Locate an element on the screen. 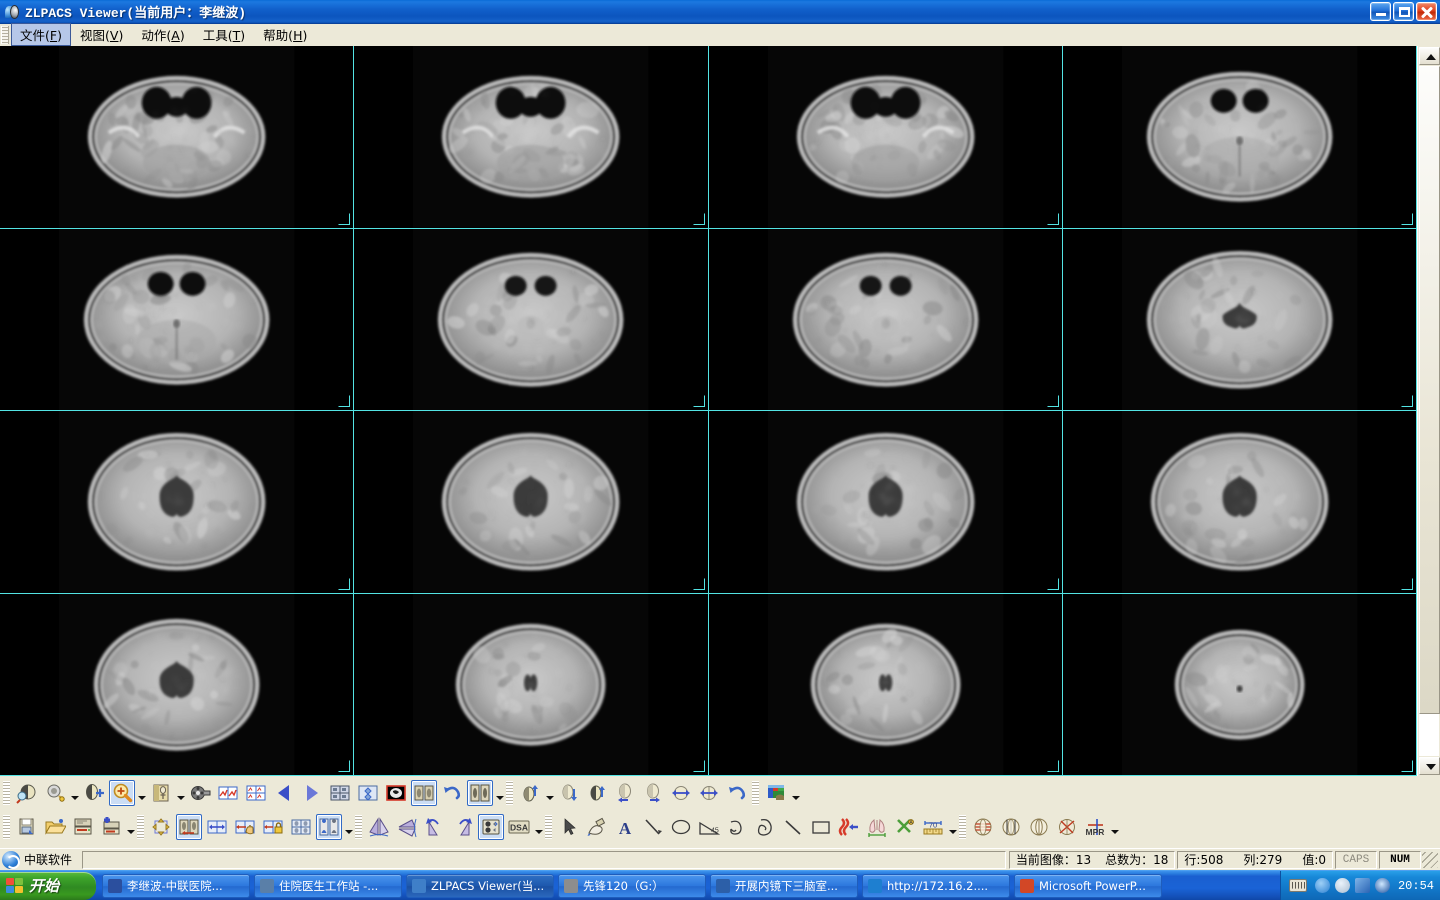  mirror-horizontal-tool is located at coordinates (379, 827).